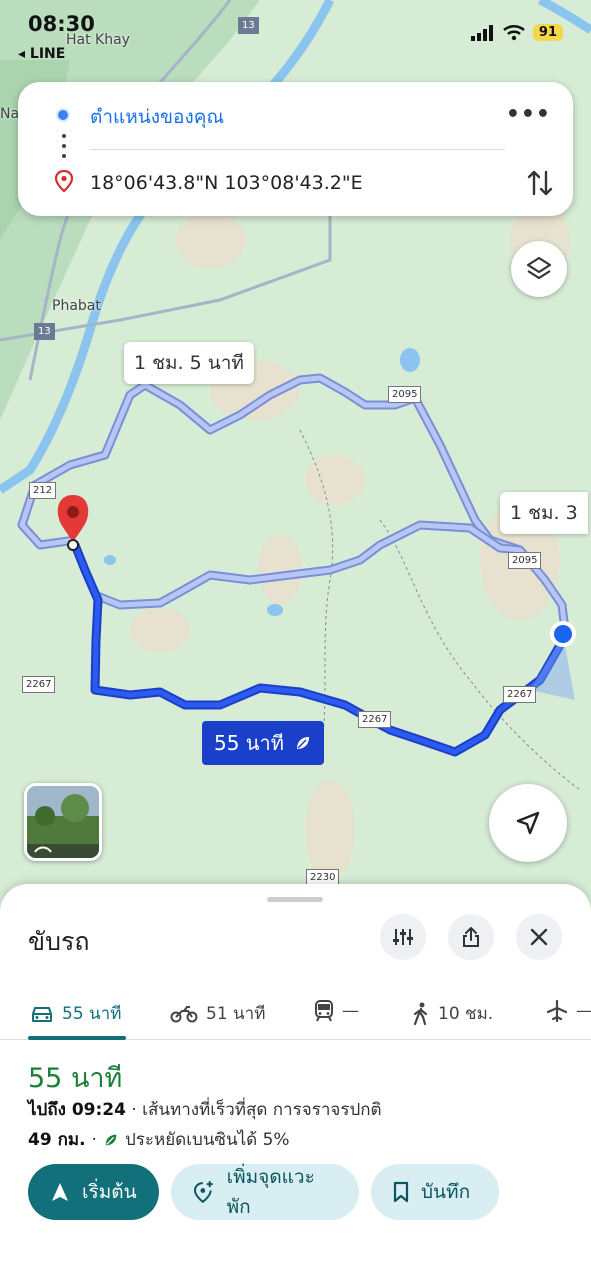 This screenshot has width=591, height=1280. Describe the element at coordinates (92, 1014) in the screenshot. I see `tab-car-label: 55 นาที` at that location.